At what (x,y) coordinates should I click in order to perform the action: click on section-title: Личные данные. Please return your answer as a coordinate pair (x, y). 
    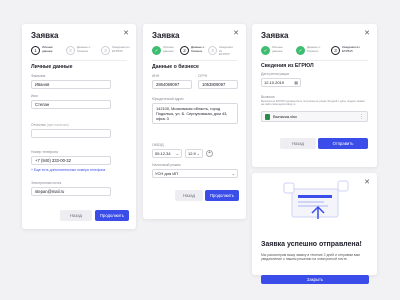
    Looking at the image, I should click on (52, 67).